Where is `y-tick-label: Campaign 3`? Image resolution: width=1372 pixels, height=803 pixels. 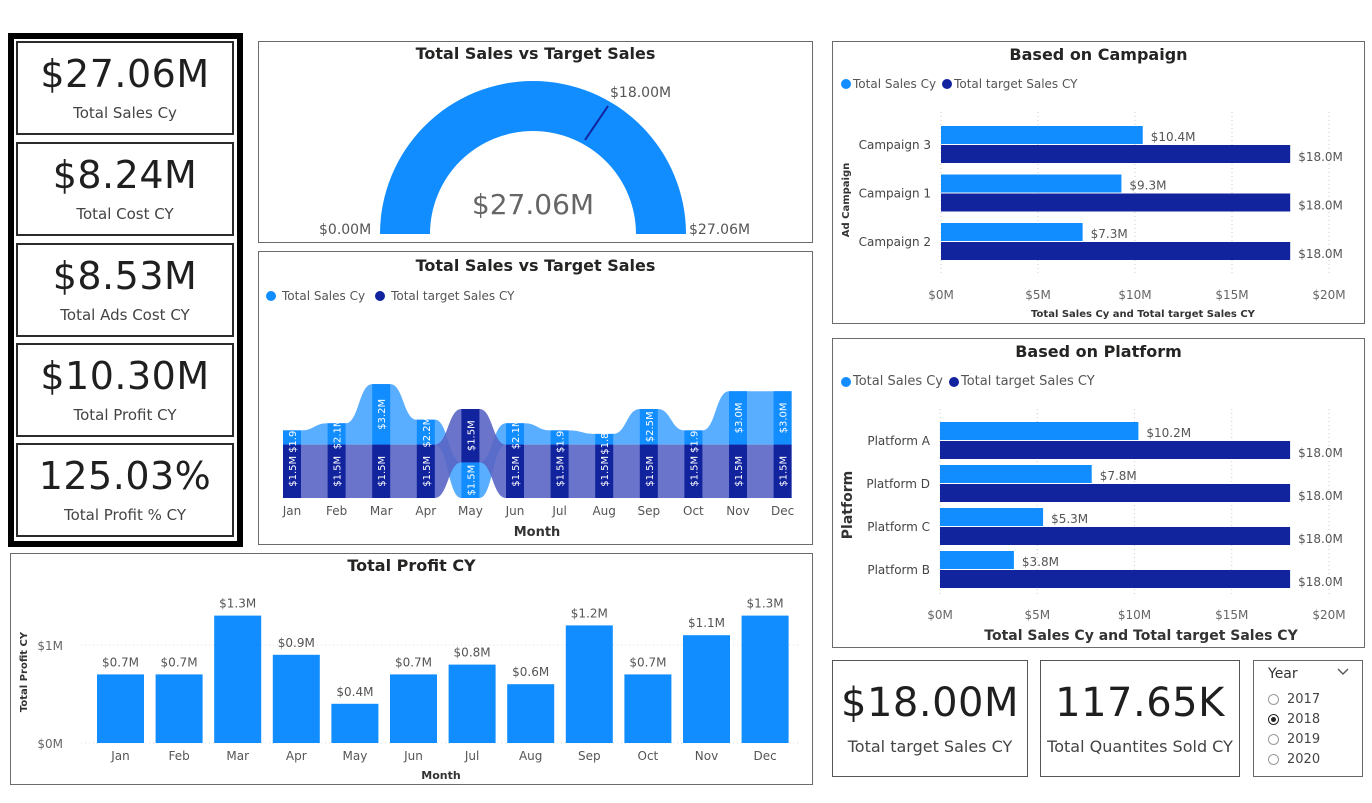 y-tick-label: Campaign 3 is located at coordinates (895, 145).